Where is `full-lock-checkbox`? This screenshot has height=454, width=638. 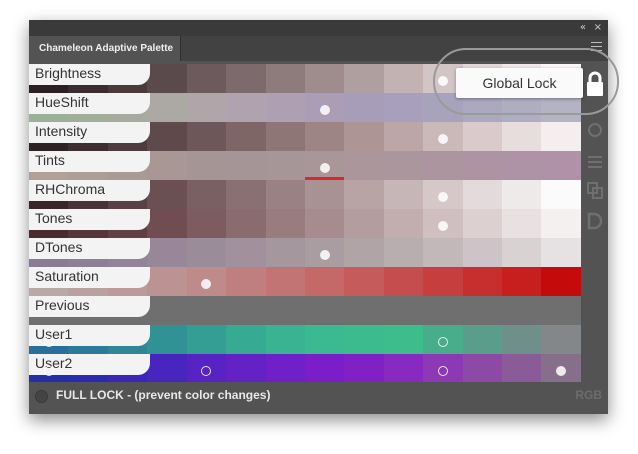 full-lock-checkbox is located at coordinates (41, 396).